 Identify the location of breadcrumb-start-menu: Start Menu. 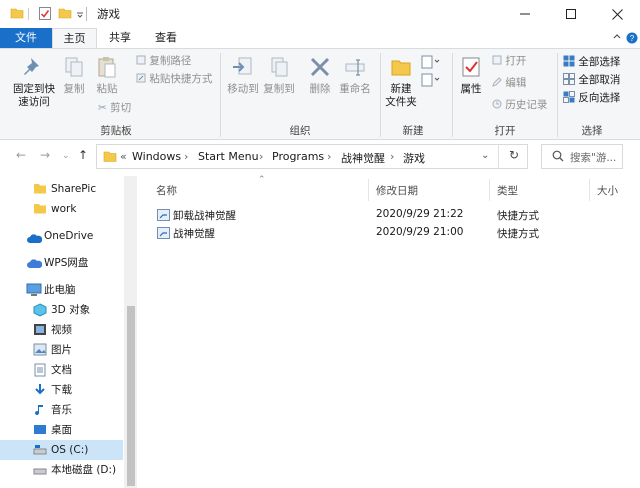
(228, 156).